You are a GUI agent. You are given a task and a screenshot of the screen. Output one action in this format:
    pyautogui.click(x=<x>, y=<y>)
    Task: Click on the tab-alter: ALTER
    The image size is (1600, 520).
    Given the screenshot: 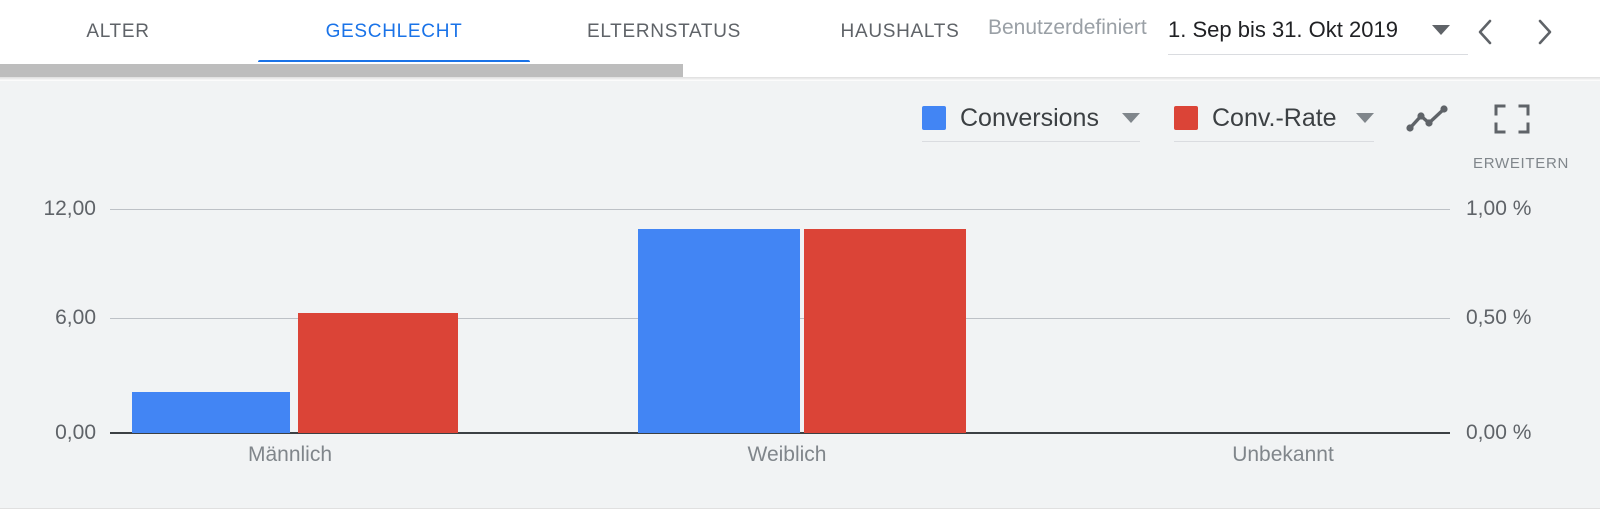 What is the action you would take?
    pyautogui.click(x=118, y=32)
    